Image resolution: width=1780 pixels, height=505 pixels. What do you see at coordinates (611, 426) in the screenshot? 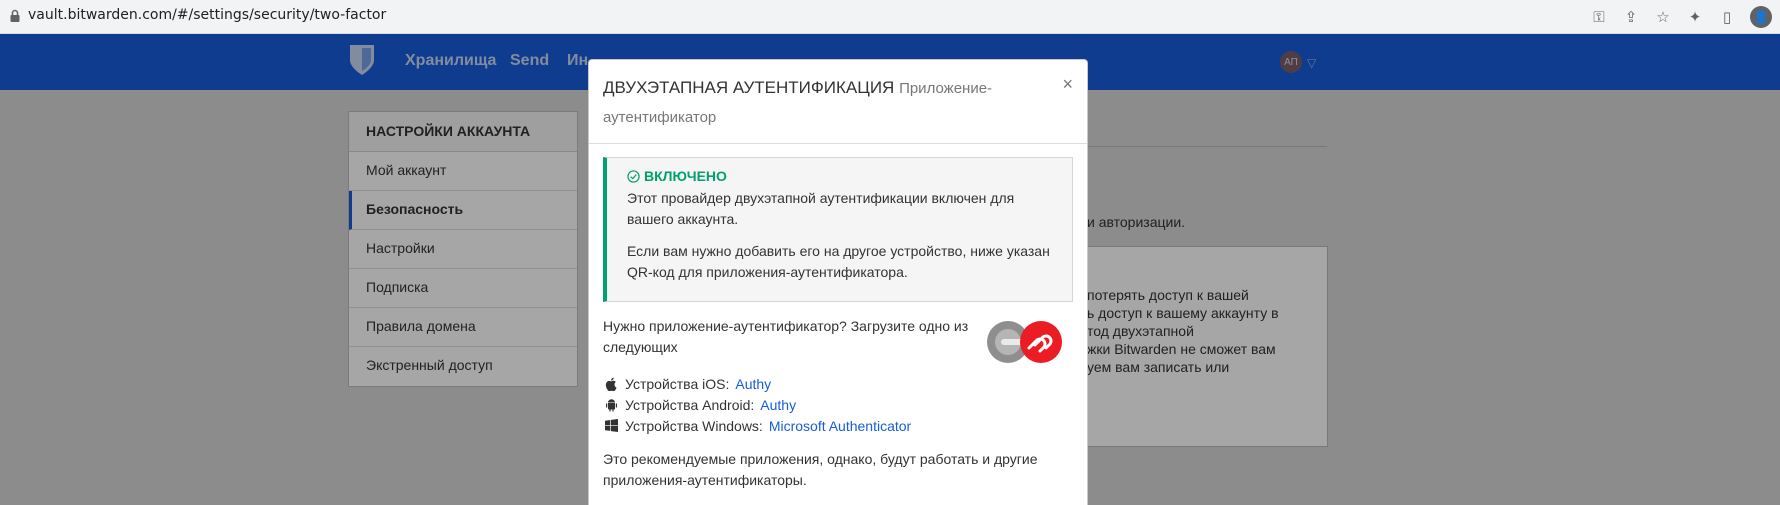
I see `windows-icon` at bounding box center [611, 426].